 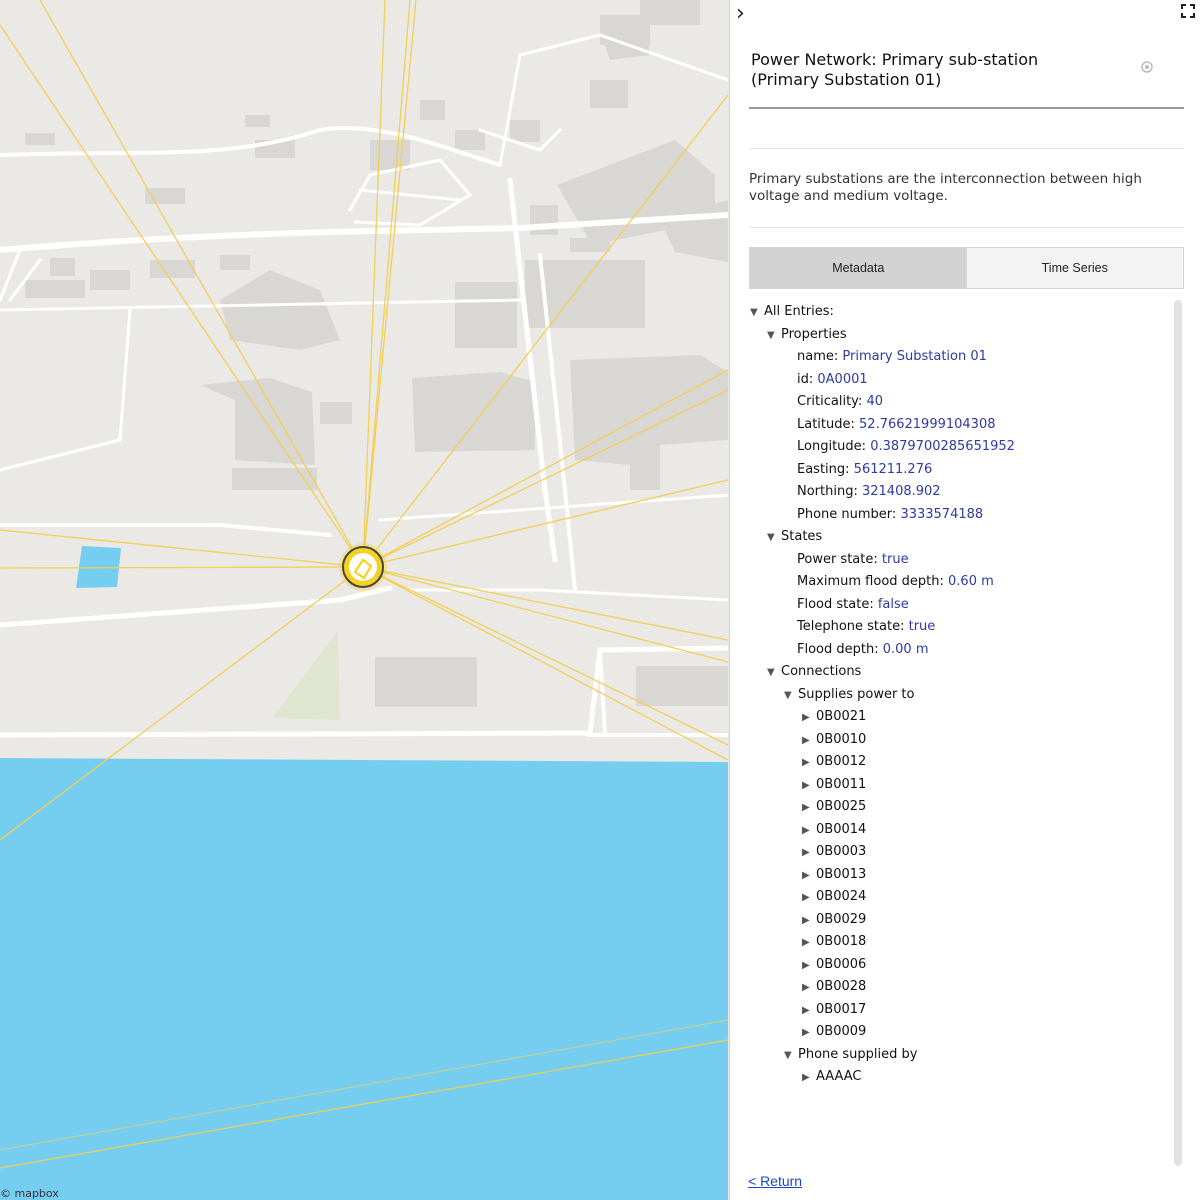 What do you see at coordinates (834, 875) in the screenshot?
I see `connection-item: ▶ 0B0013` at bounding box center [834, 875].